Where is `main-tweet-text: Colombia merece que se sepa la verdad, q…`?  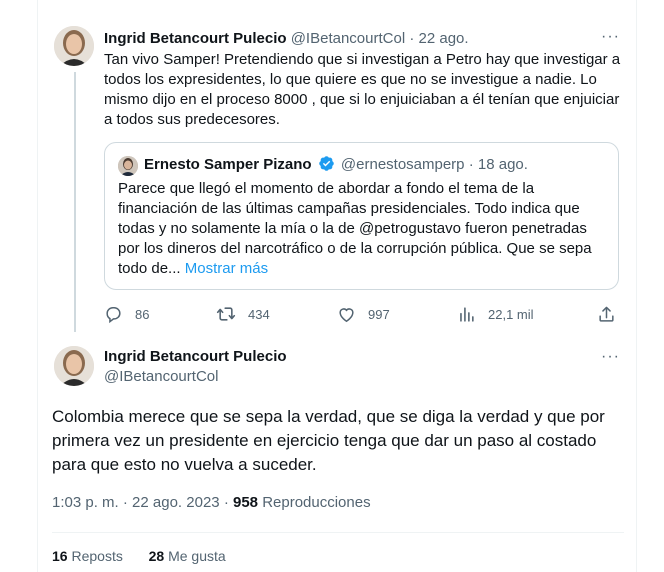
main-tweet-text: Colombia merece que se sepa la verdad, q… is located at coordinates (328, 440).